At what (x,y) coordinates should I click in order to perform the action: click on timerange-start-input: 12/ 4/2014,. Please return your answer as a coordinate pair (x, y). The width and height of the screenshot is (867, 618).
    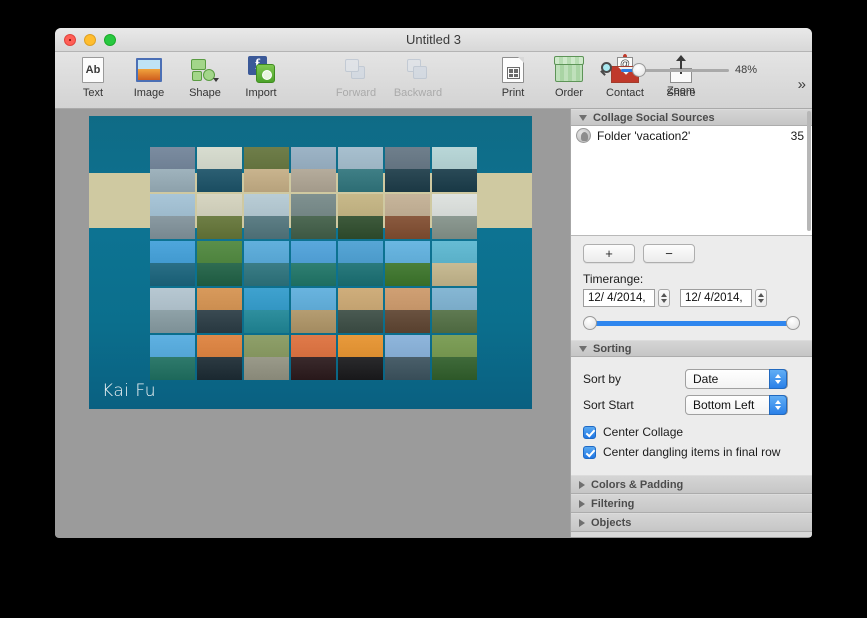
    Looking at the image, I should click on (619, 298).